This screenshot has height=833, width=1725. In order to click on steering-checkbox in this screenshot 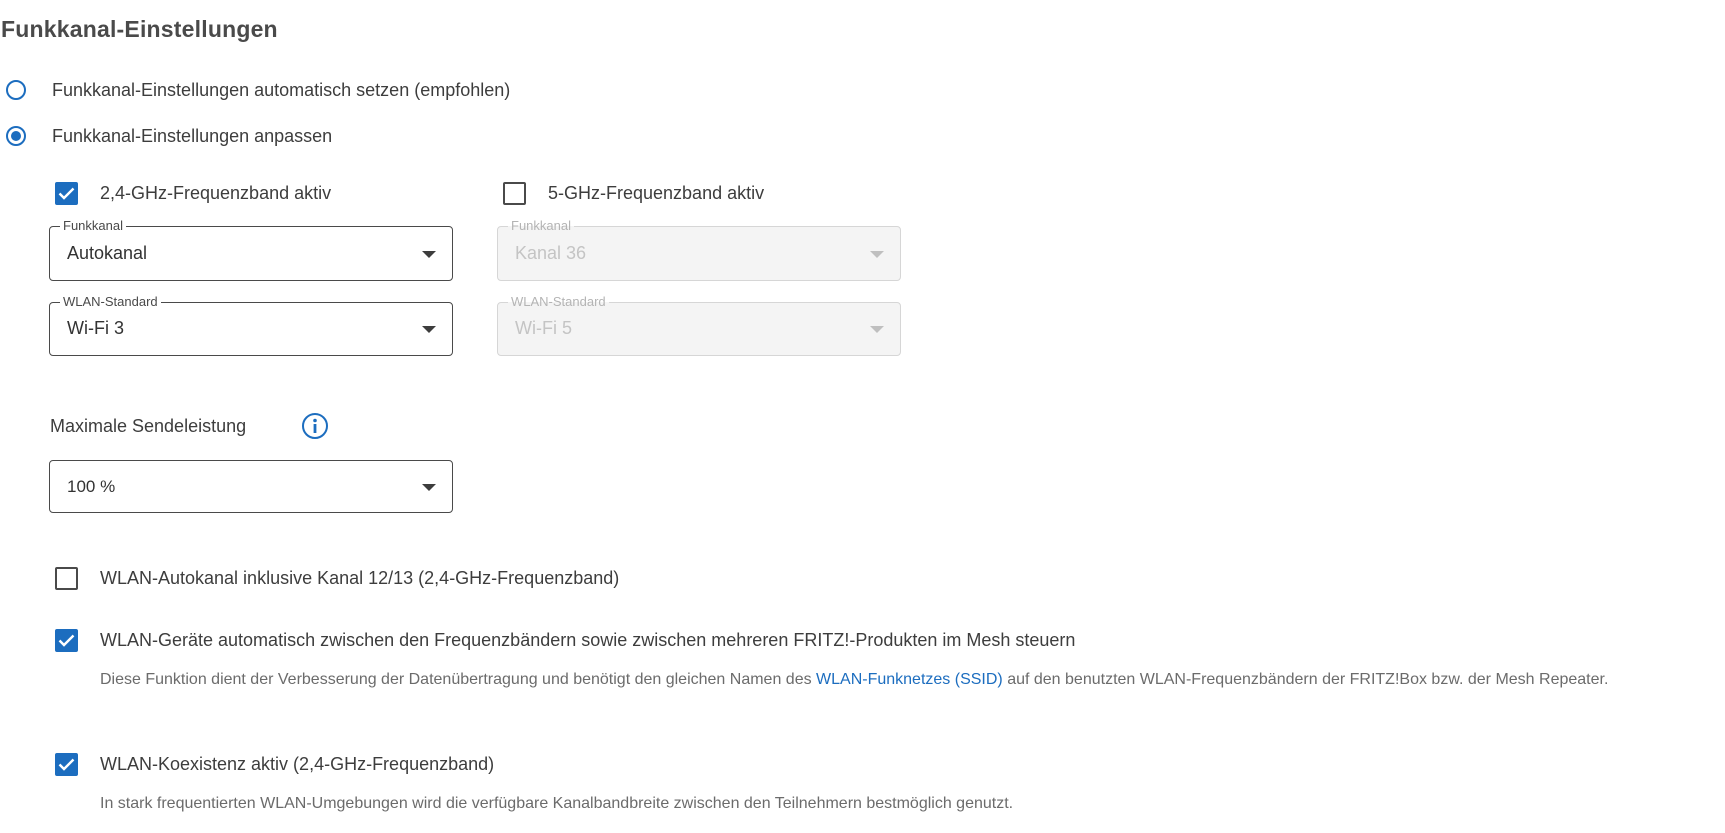, I will do `click(66, 640)`.